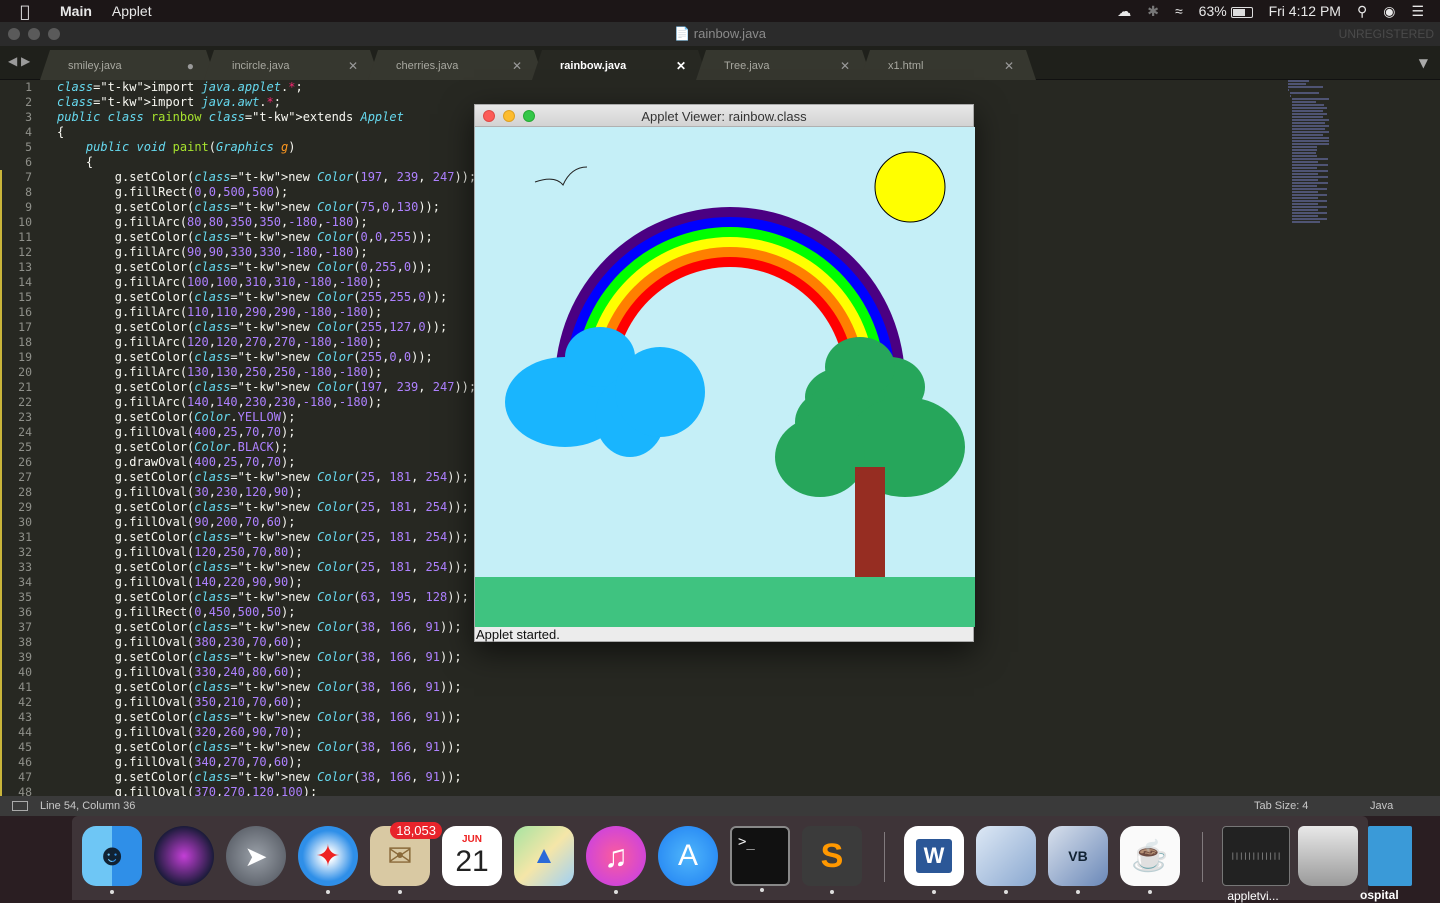 Image resolution: width=1440 pixels, height=903 pixels. I want to click on sublime-icon: S, so click(832, 860).